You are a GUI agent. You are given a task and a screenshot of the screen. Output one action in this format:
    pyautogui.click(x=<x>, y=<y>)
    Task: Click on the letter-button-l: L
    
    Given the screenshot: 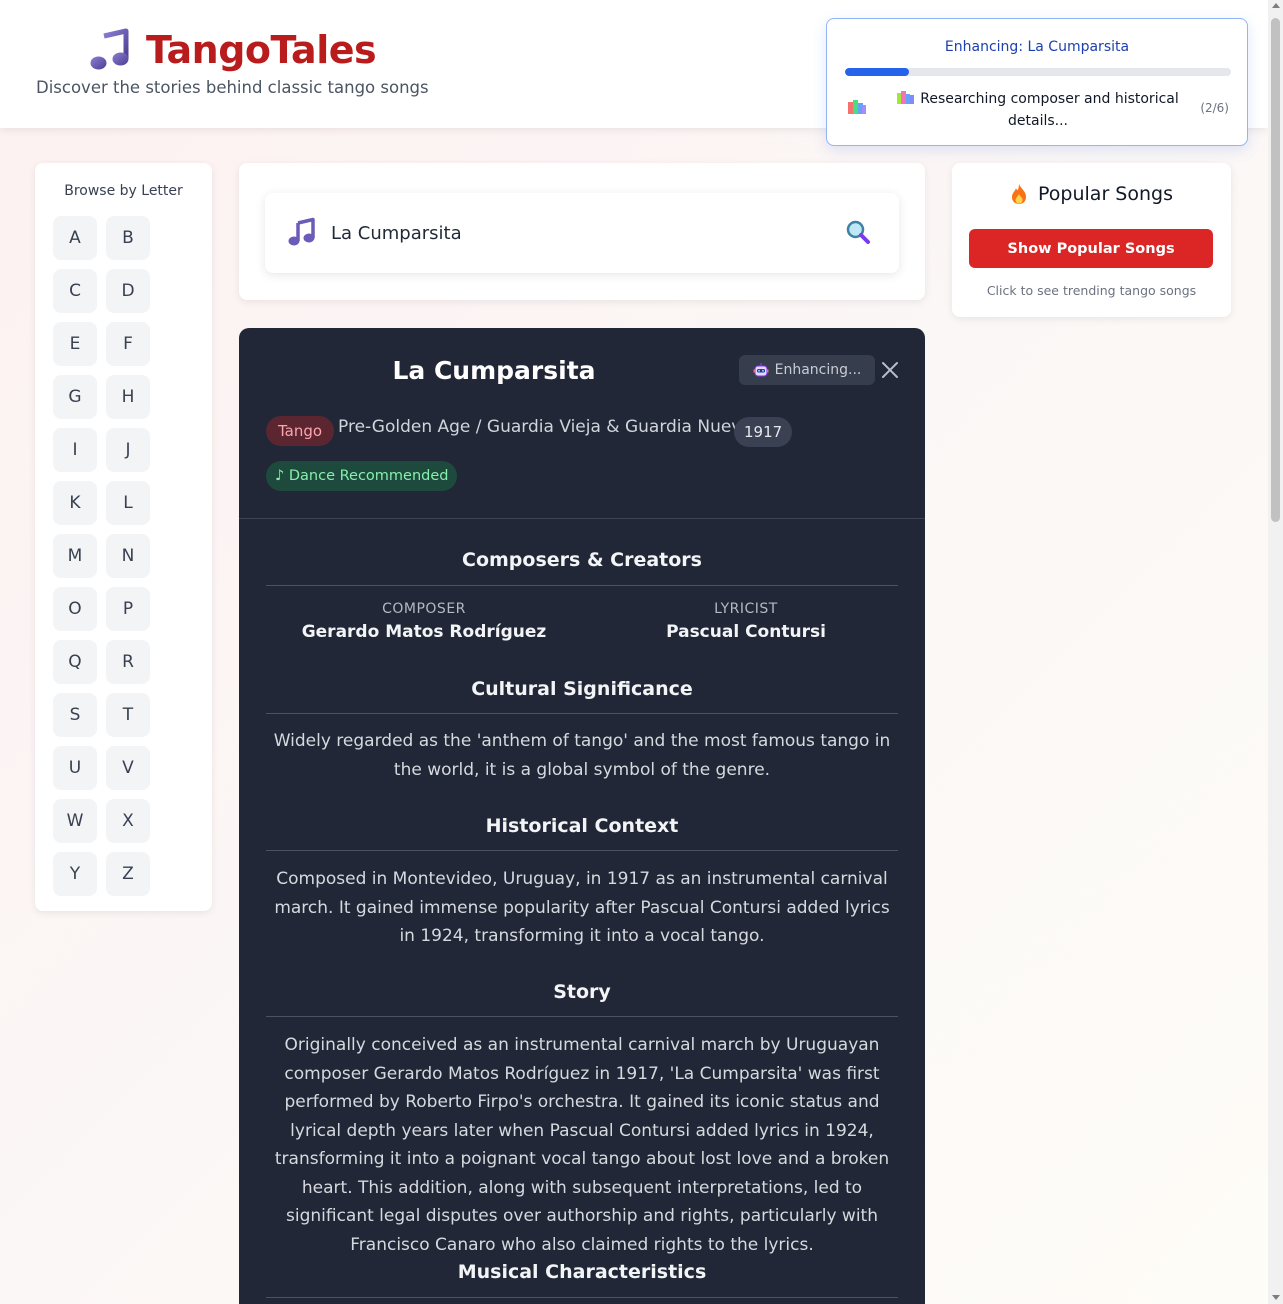 What is the action you would take?
    pyautogui.click(x=128, y=503)
    